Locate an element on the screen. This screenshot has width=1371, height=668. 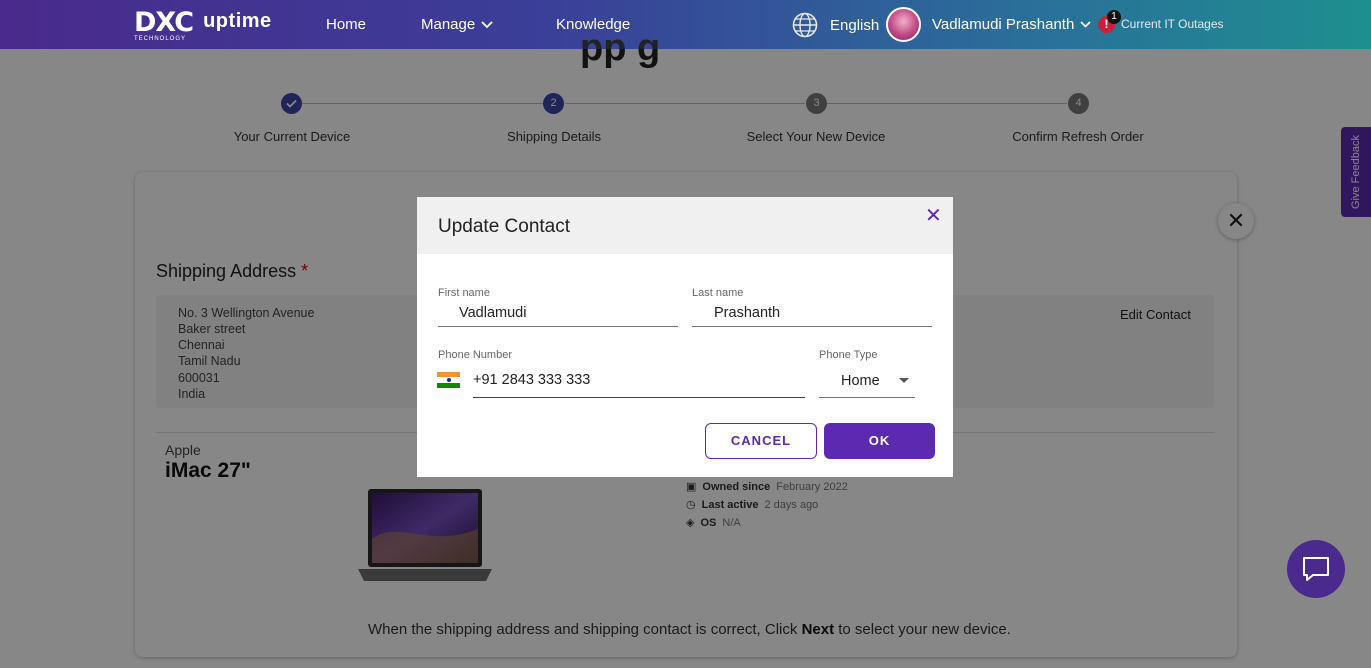
last-name-underline is located at coordinates (812, 326).